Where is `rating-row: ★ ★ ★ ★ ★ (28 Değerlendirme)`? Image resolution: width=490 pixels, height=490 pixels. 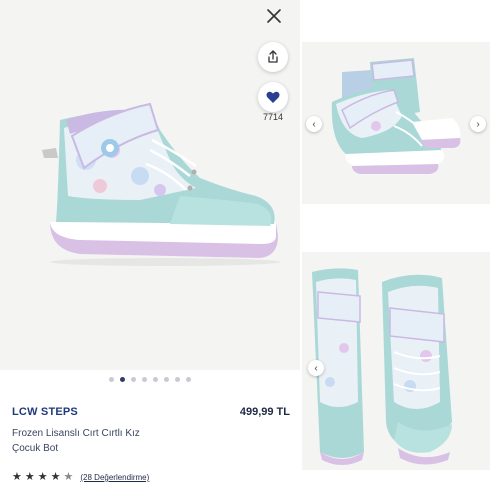
rating-row: ★ ★ ★ ★ ★ (28 Değerlendirme) is located at coordinates (80, 477).